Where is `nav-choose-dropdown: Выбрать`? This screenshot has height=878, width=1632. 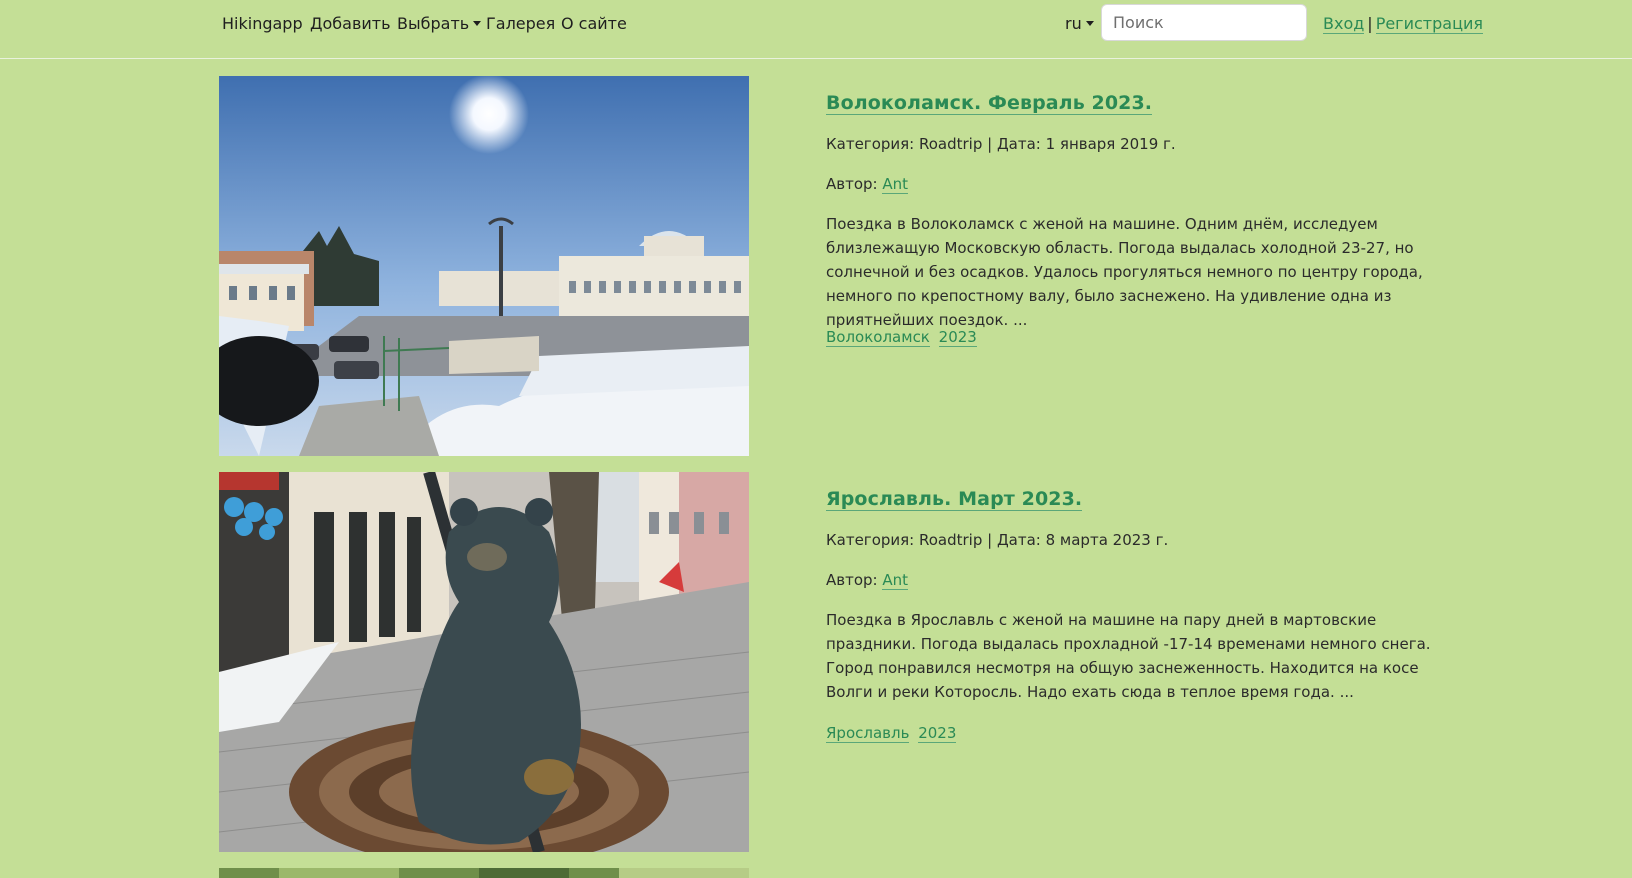 nav-choose-dropdown: Выбрать is located at coordinates (439, 23).